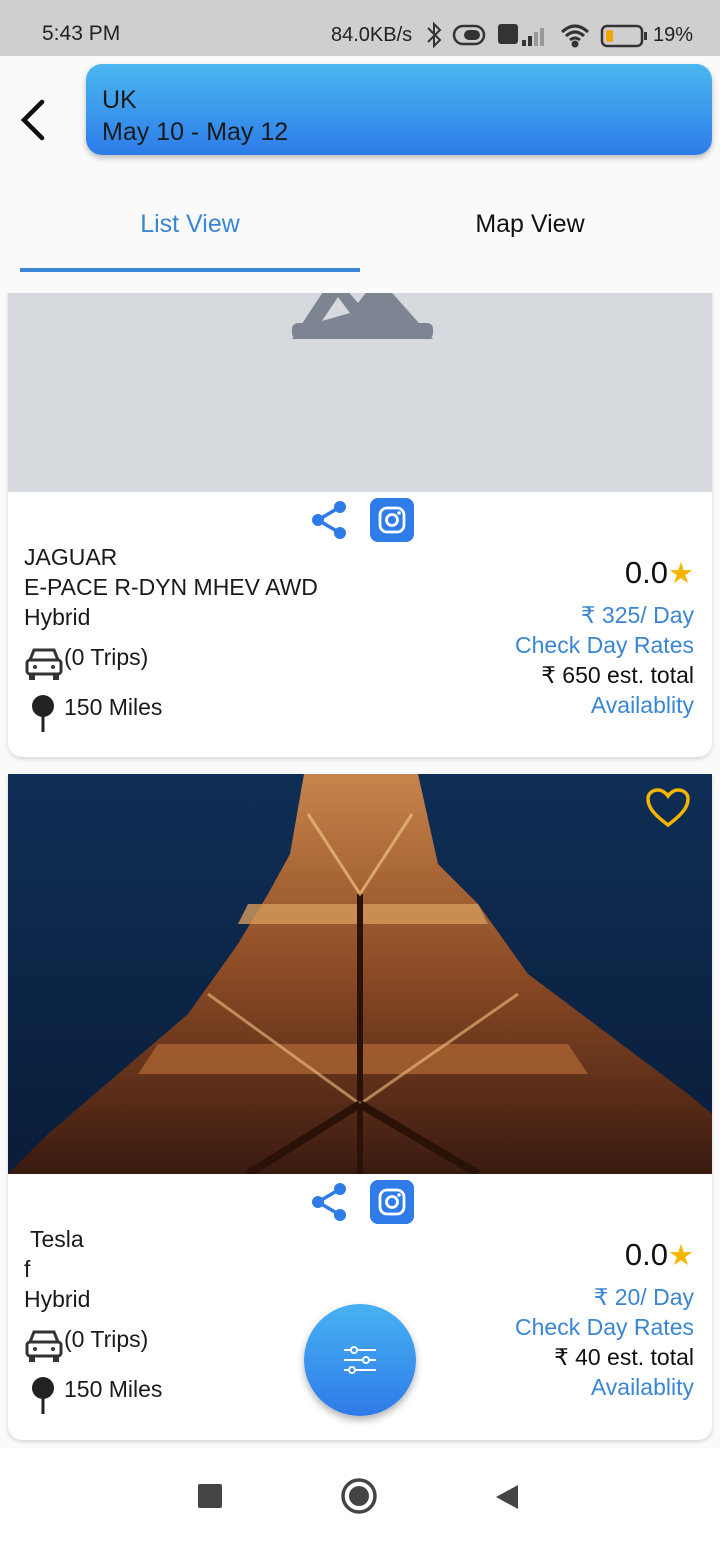  What do you see at coordinates (668, 808) in the screenshot?
I see `favorite-heart-icon` at bounding box center [668, 808].